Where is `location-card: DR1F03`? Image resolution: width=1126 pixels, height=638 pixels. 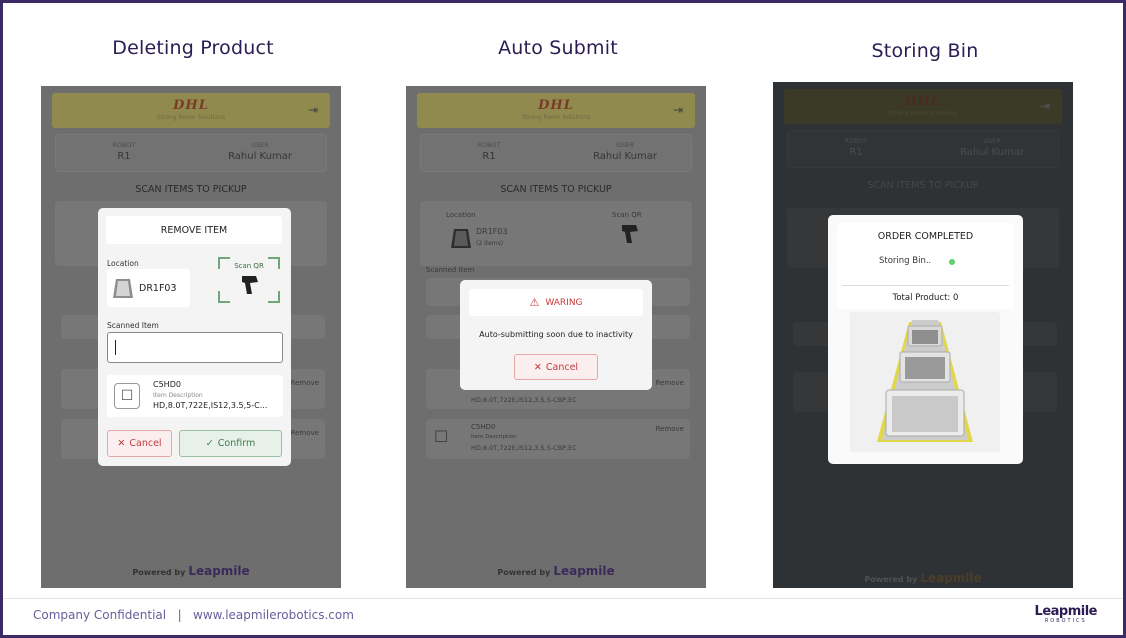
location-card: DR1F03 is located at coordinates (148, 288).